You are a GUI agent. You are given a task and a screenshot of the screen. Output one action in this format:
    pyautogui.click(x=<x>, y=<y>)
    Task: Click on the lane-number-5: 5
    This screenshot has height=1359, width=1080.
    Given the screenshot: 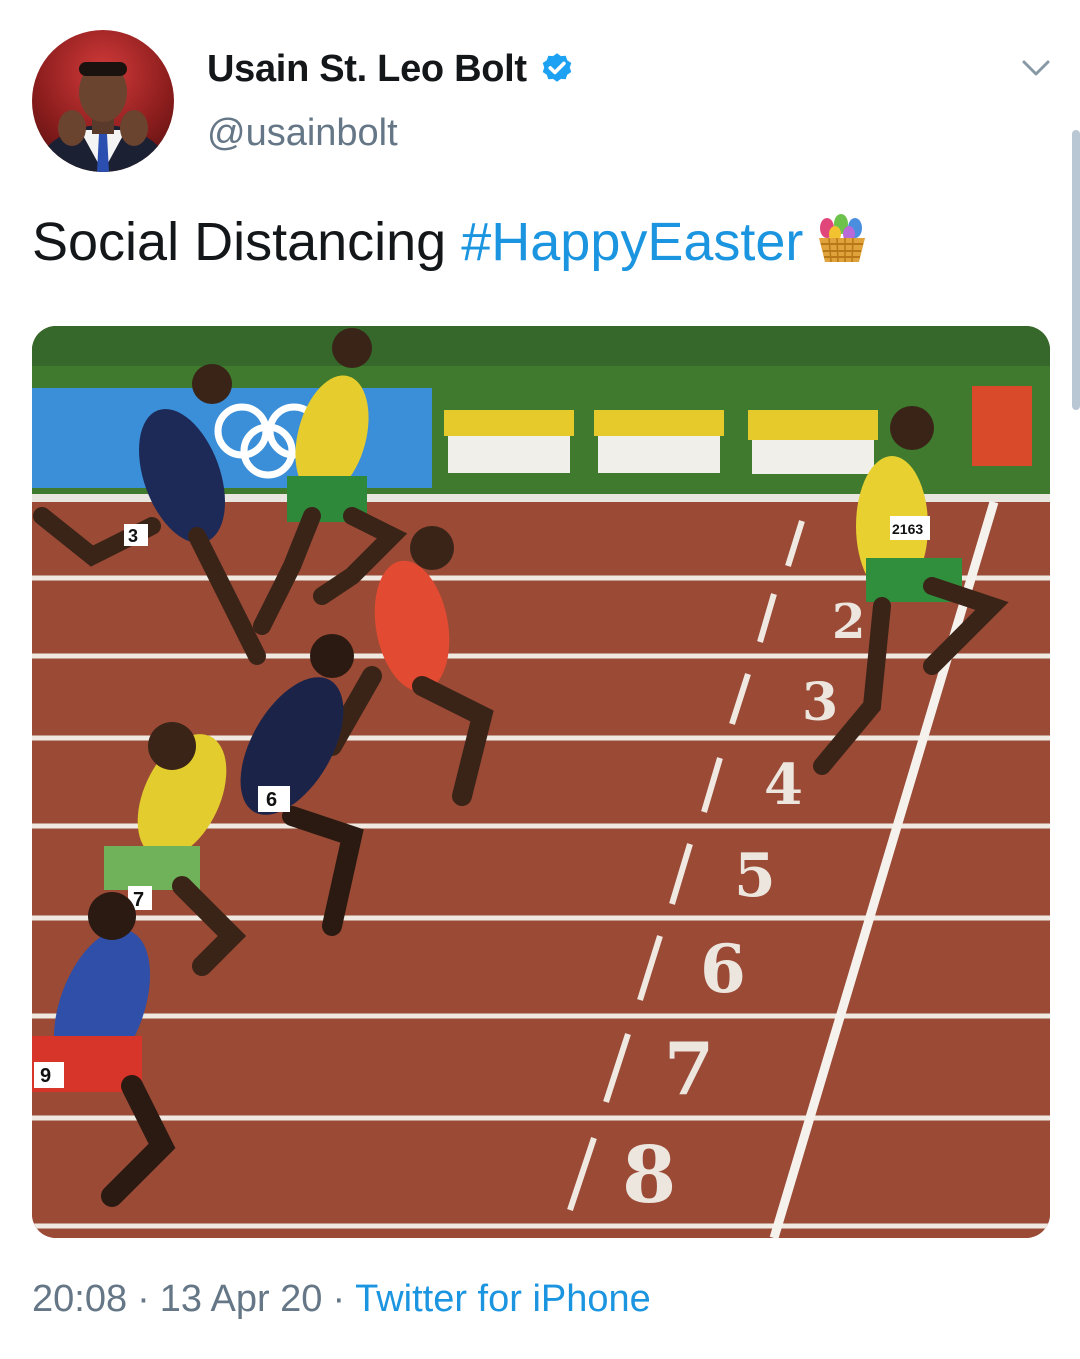 What is the action you would take?
    pyautogui.click(x=755, y=876)
    